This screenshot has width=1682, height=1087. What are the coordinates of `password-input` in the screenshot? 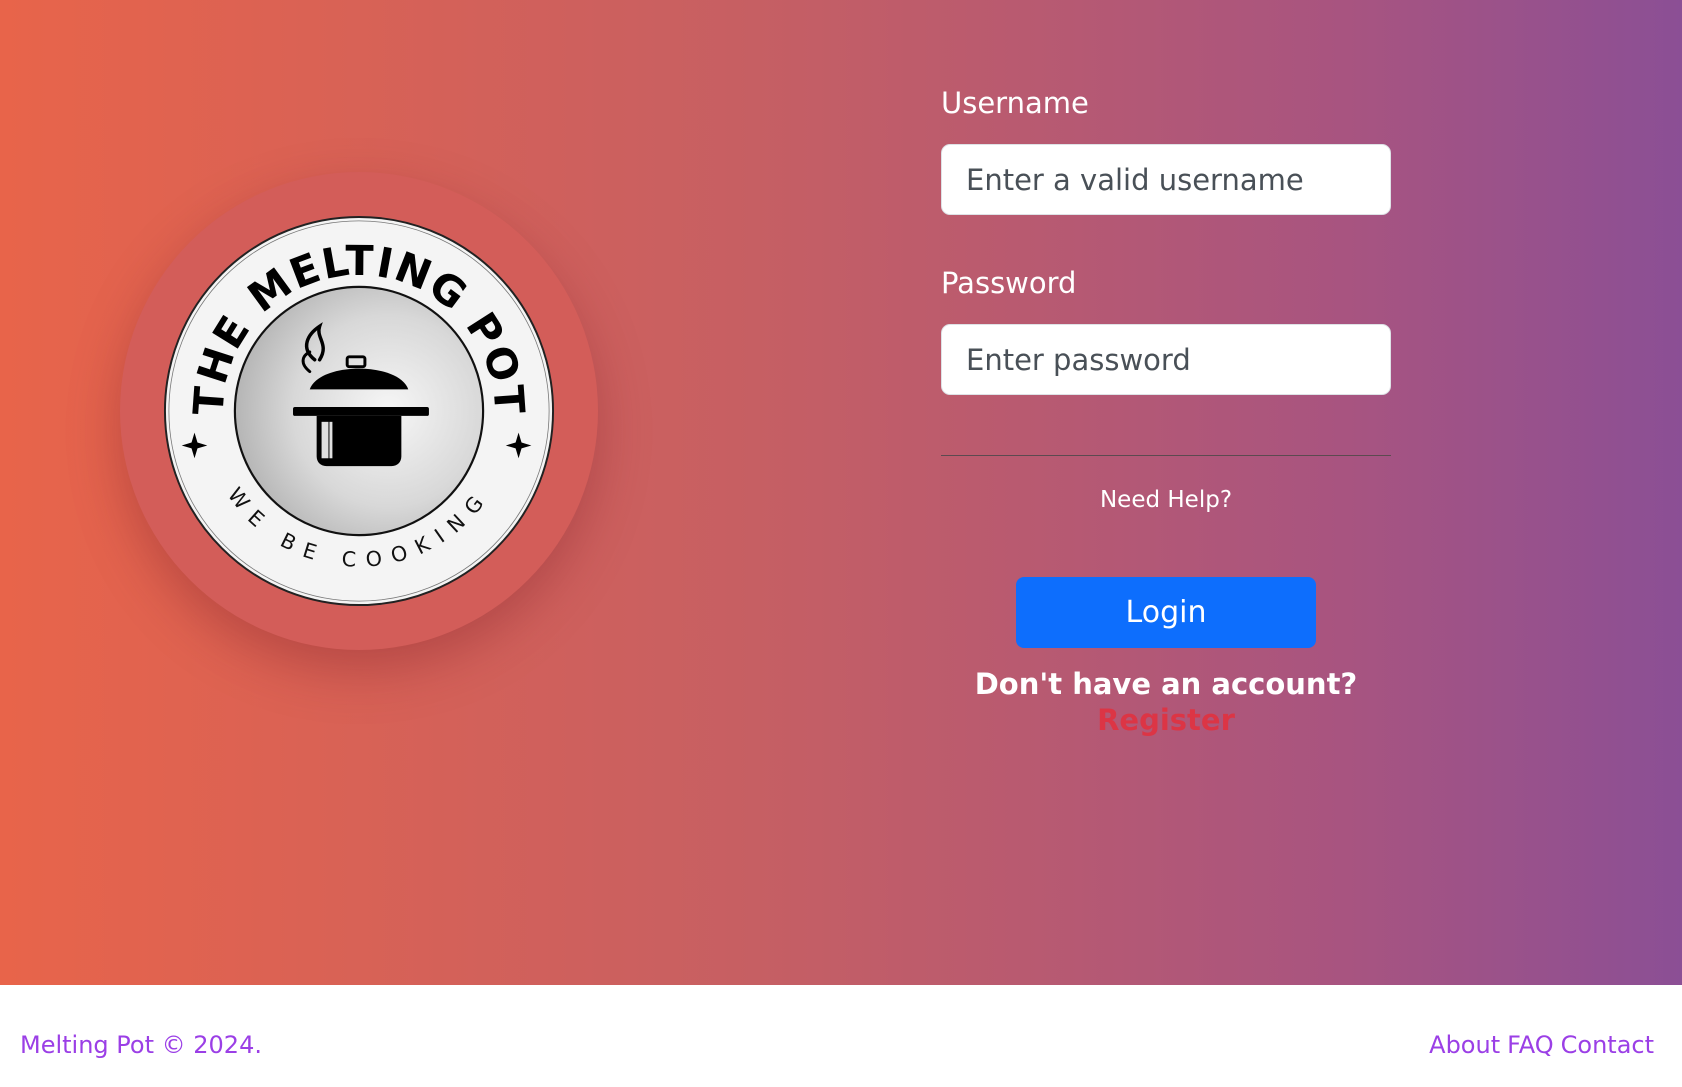 It's located at (1166, 359).